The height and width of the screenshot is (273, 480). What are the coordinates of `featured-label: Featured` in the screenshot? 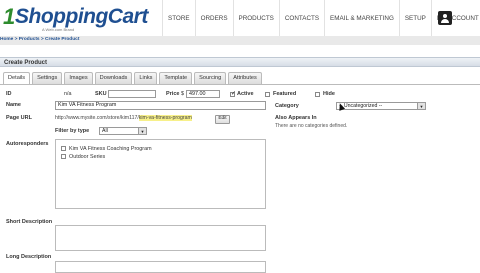 It's located at (285, 94).